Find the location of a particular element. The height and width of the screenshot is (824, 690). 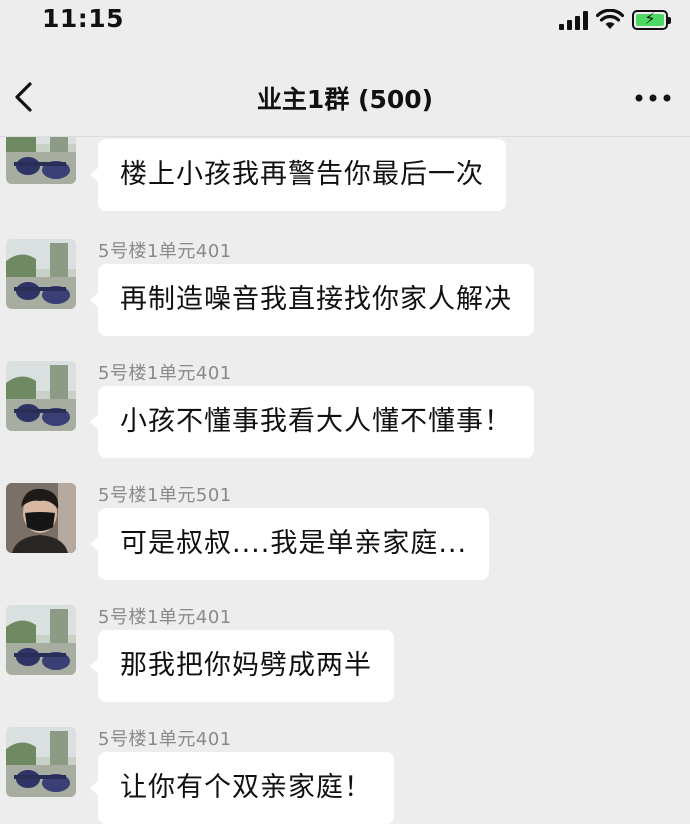

status-time: 11:15 is located at coordinates (83, 18).